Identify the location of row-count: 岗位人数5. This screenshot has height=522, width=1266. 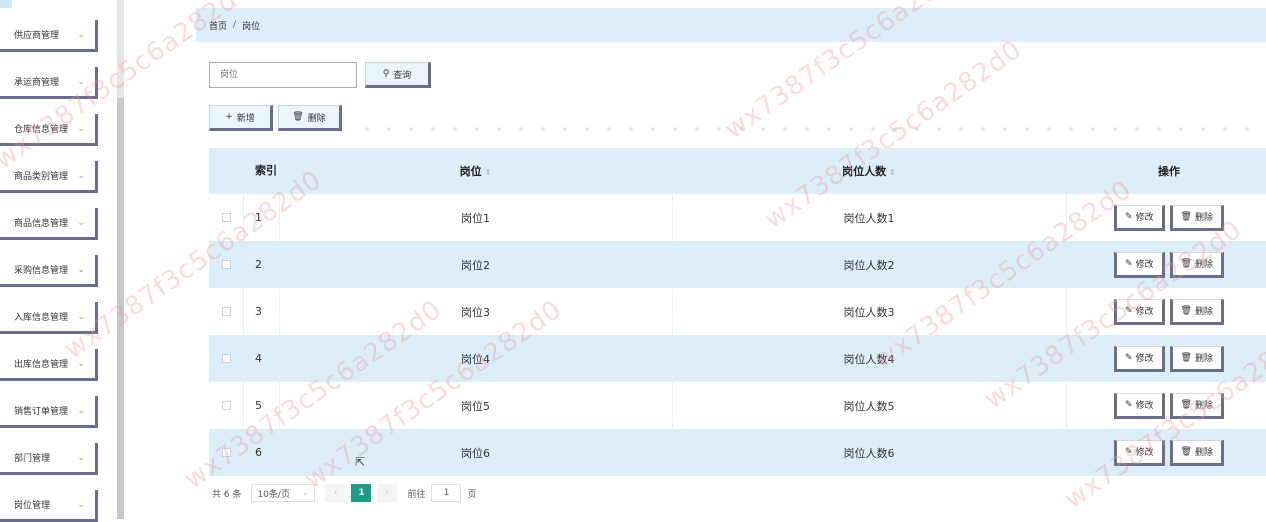
(869, 406).